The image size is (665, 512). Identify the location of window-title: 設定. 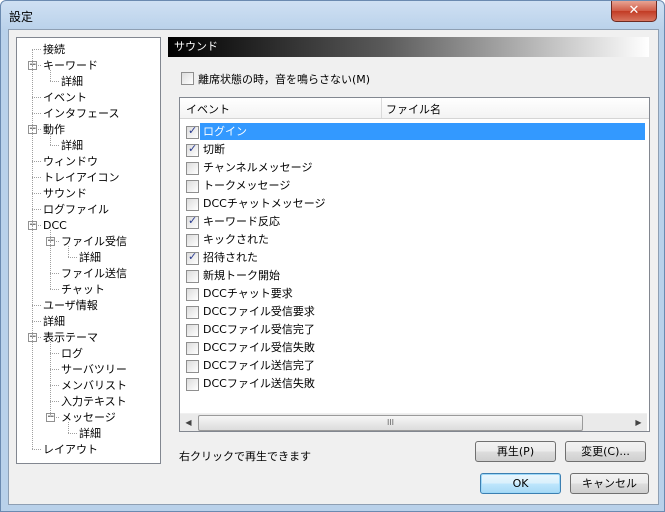
(21, 17).